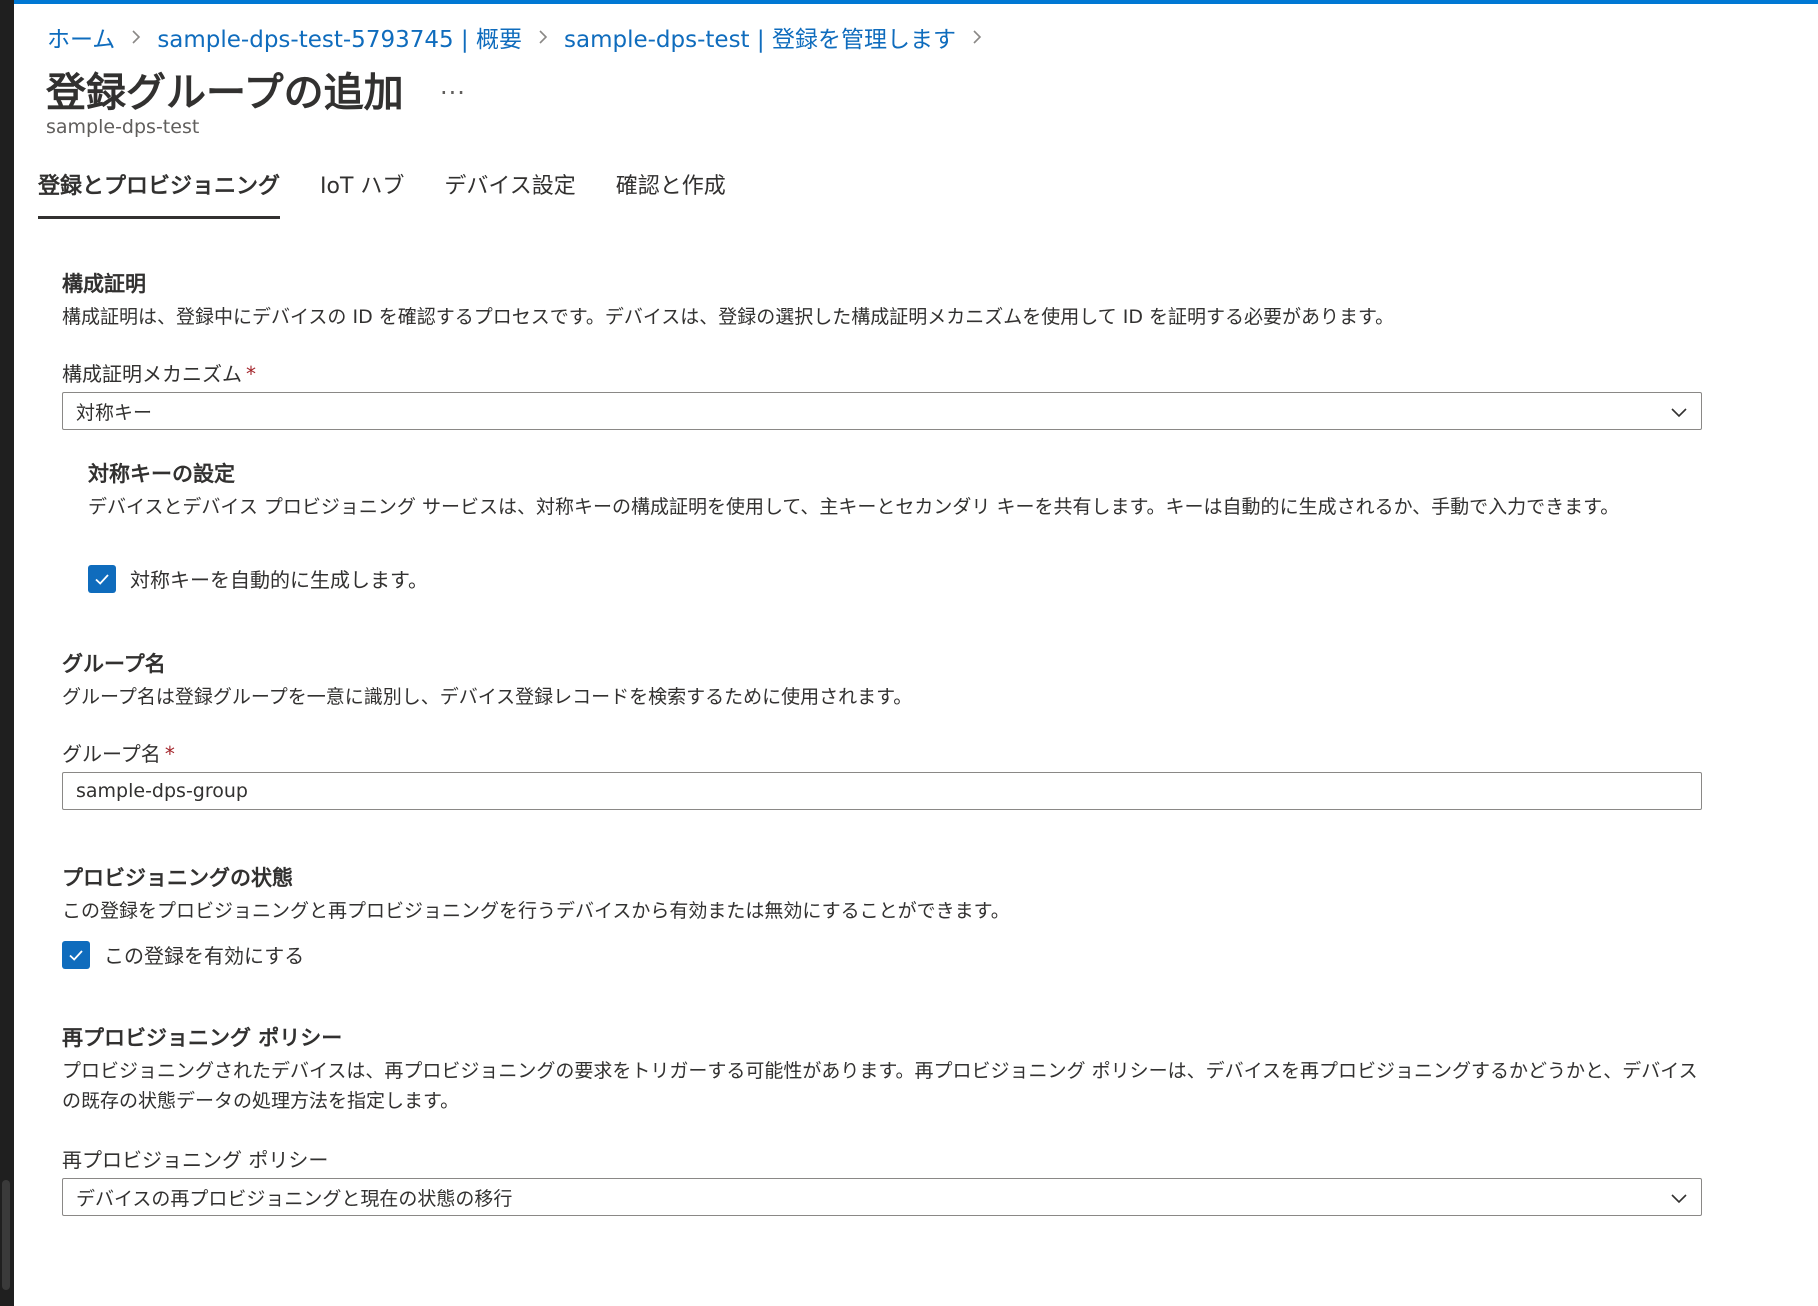  I want to click on enable-enrollment-checkbox: この登録を有効にする, so click(183, 954).